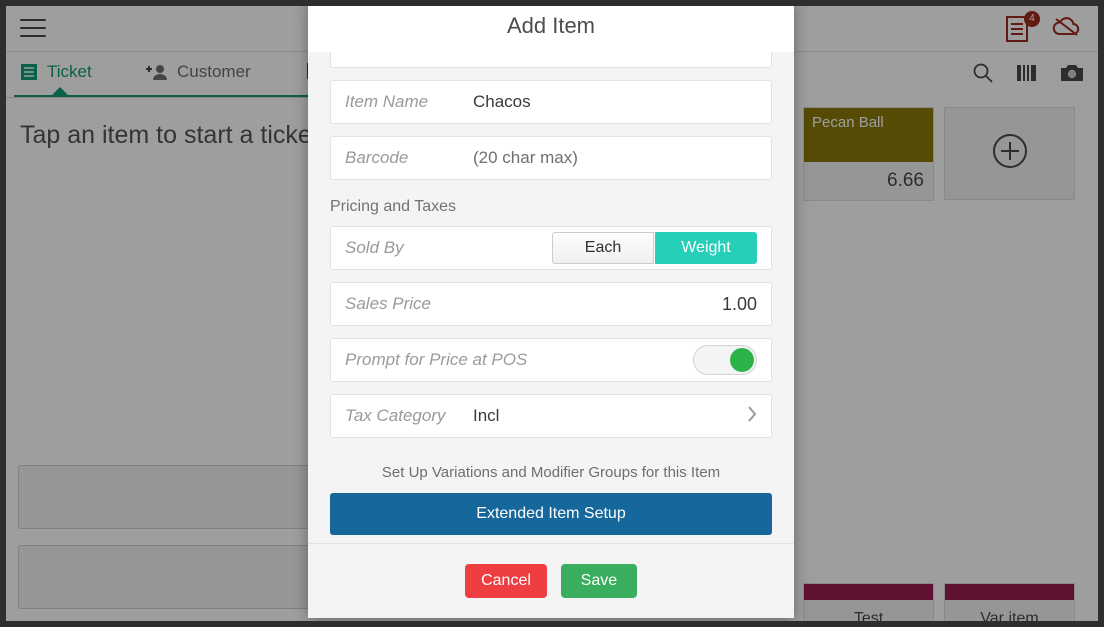 This screenshot has height=627, width=1104. Describe the element at coordinates (739, 303) in the screenshot. I see `sales-price-value: 1.00` at that location.